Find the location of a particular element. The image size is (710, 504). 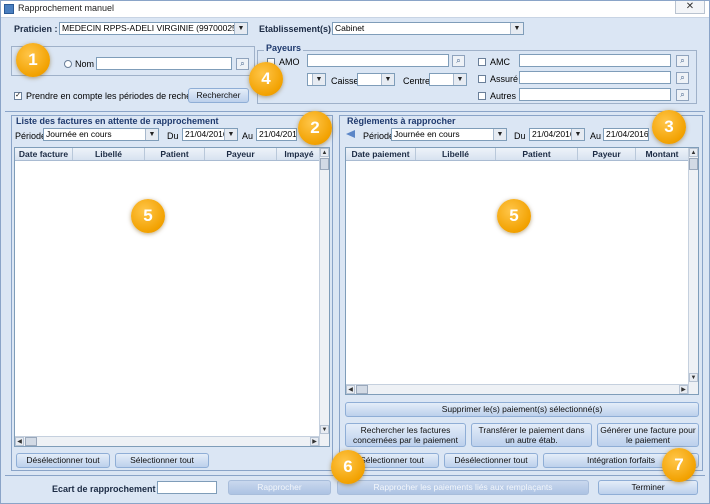

assure-checkbox is located at coordinates (482, 79).